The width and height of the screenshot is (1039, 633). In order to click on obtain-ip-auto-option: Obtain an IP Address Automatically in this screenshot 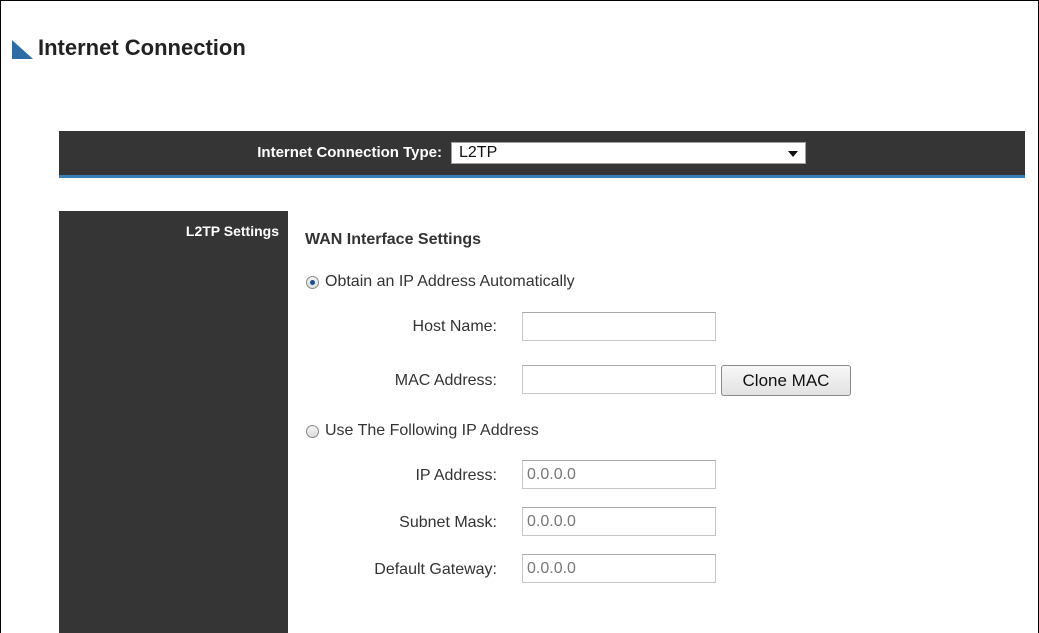, I will do `click(440, 282)`.